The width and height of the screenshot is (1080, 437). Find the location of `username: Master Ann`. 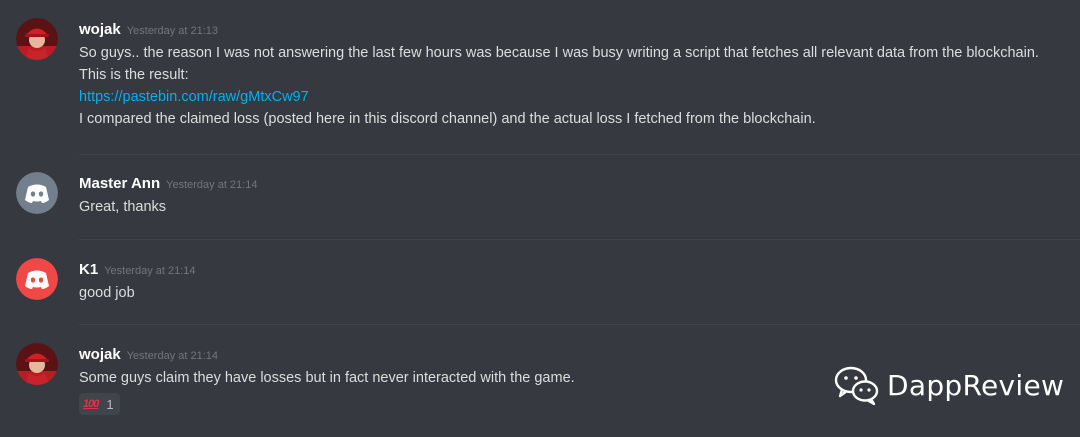

username: Master Ann is located at coordinates (119, 183).